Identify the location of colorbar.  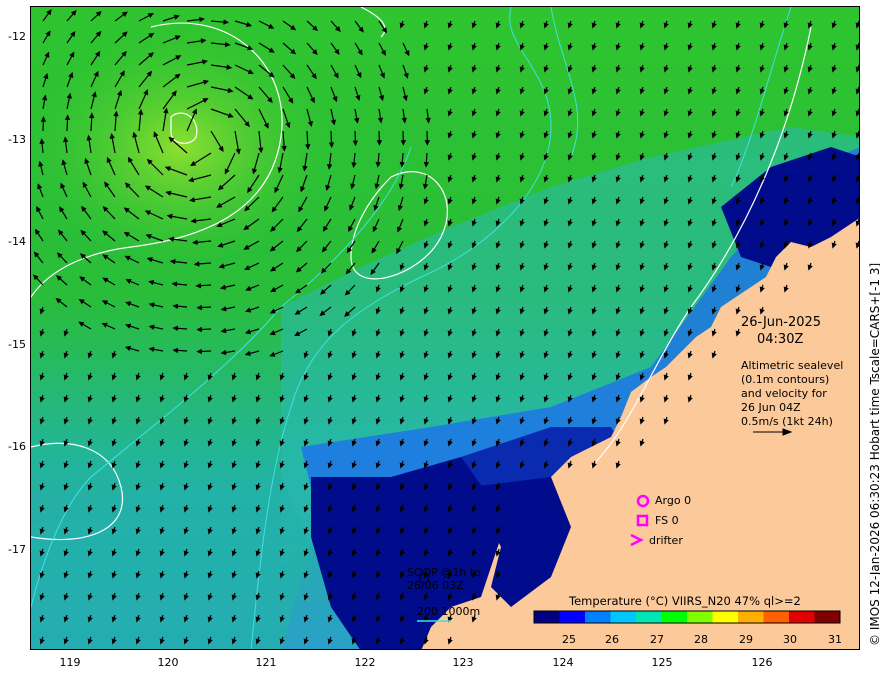
(687, 617).